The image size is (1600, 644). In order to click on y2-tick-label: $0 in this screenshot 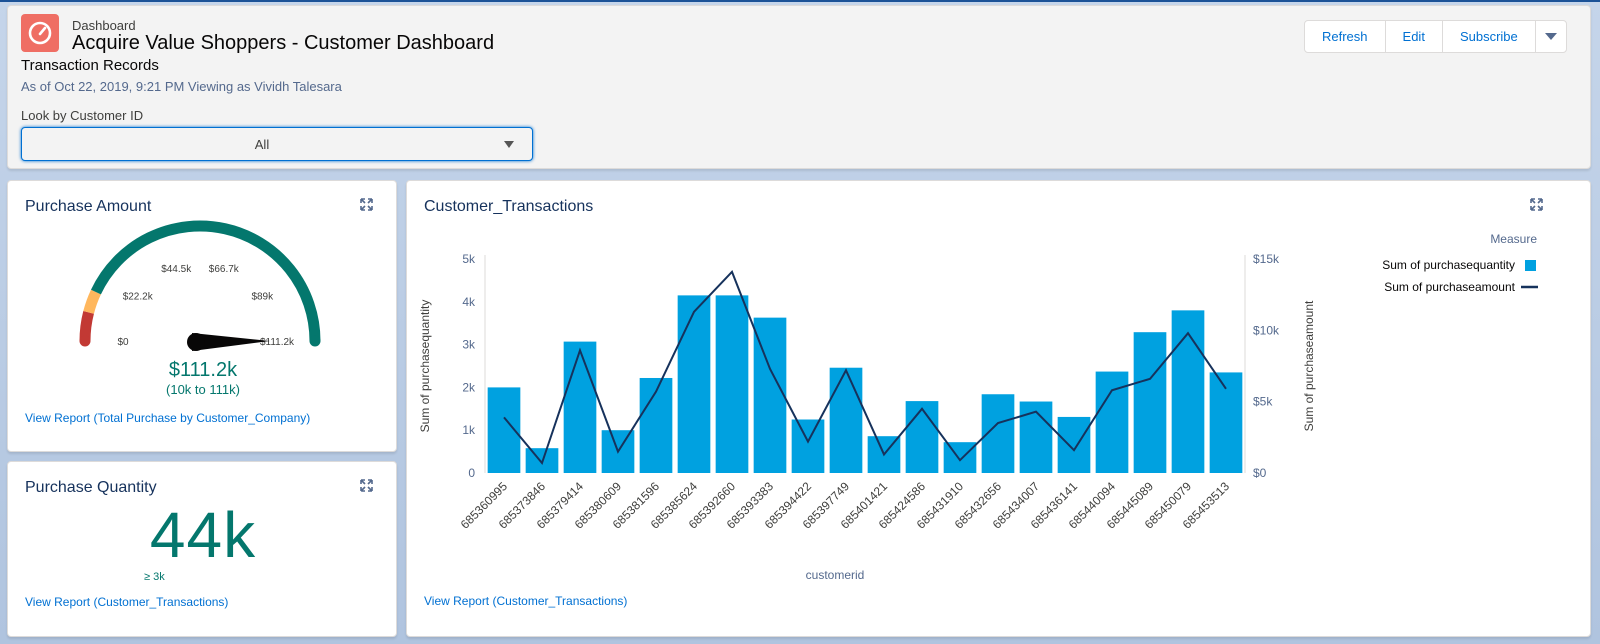, I will do `click(1260, 473)`.